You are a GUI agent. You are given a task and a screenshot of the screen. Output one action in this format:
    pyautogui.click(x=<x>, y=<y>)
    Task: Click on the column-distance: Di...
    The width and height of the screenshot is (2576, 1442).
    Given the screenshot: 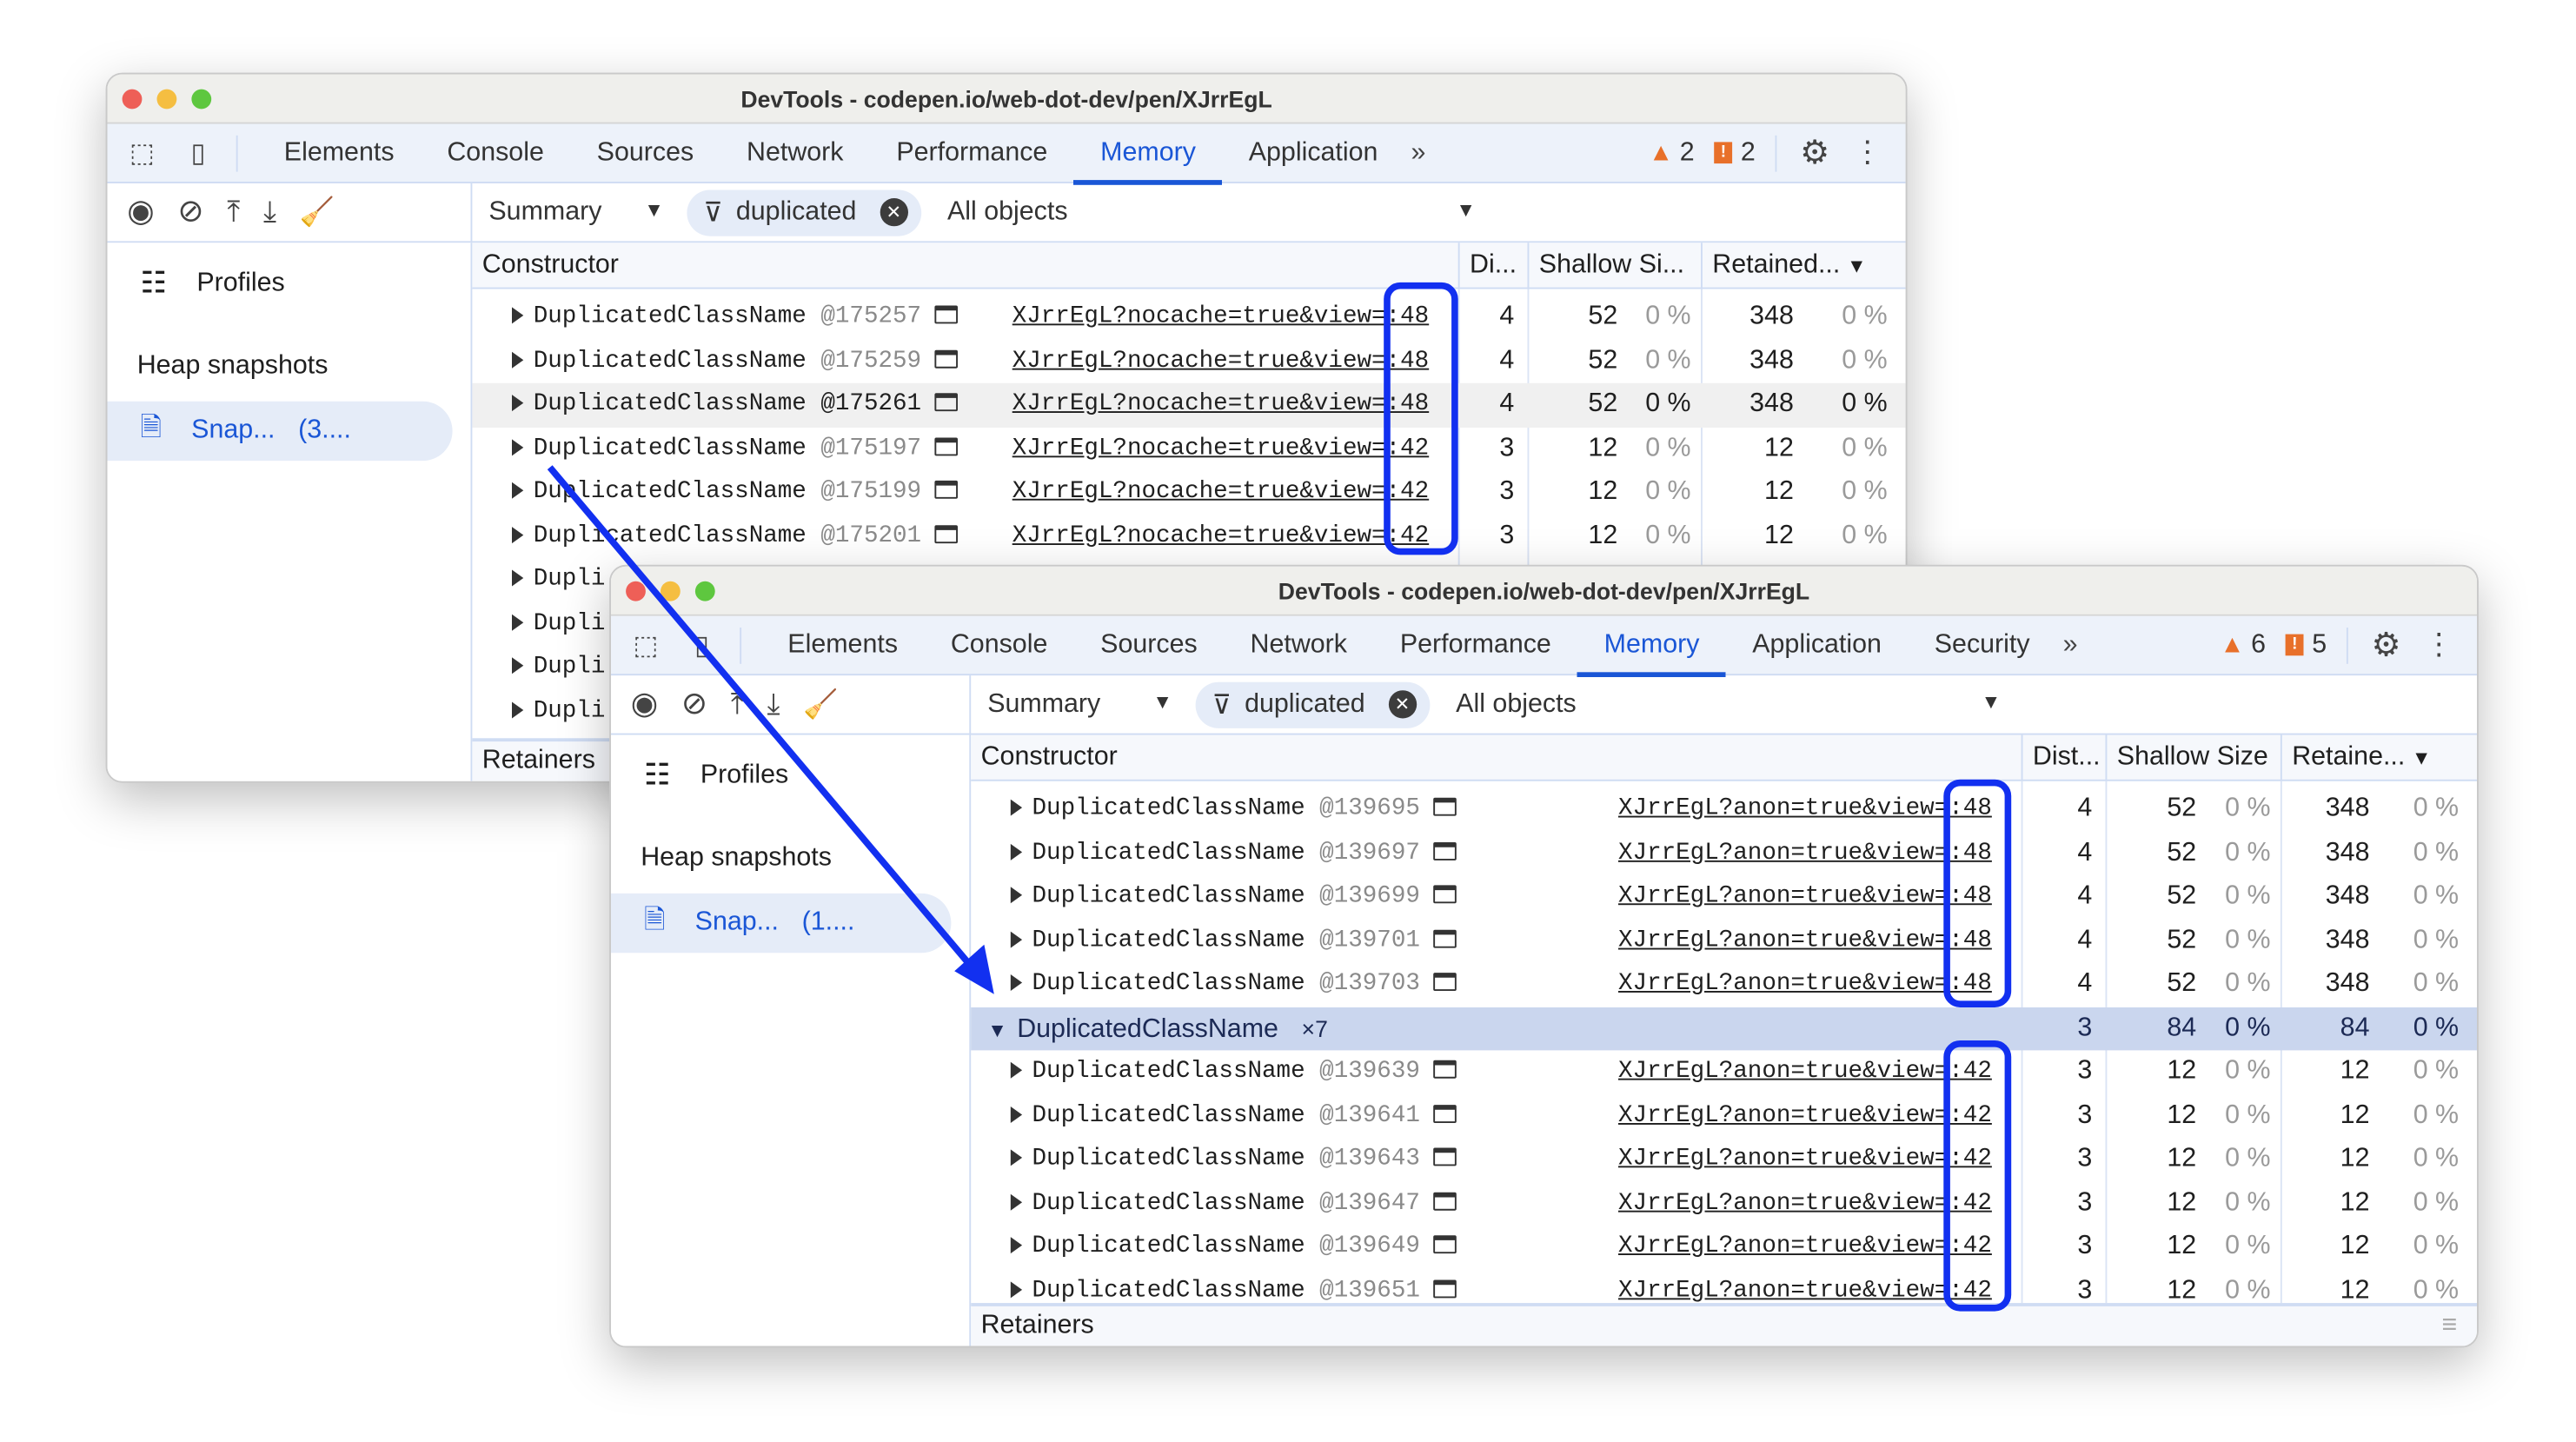 What is the action you would take?
    pyautogui.click(x=1492, y=266)
    